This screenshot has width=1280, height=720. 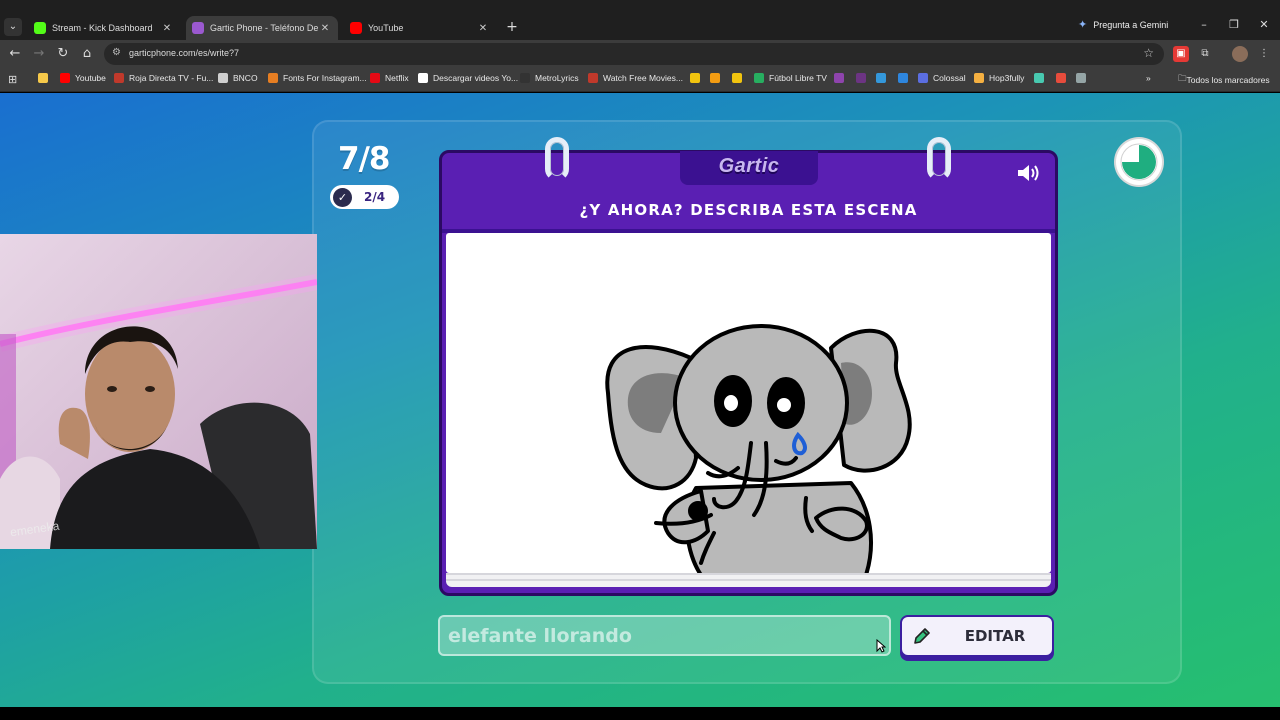 What do you see at coordinates (1148, 53) in the screenshot?
I see `bookmark-star-icon: ☆` at bounding box center [1148, 53].